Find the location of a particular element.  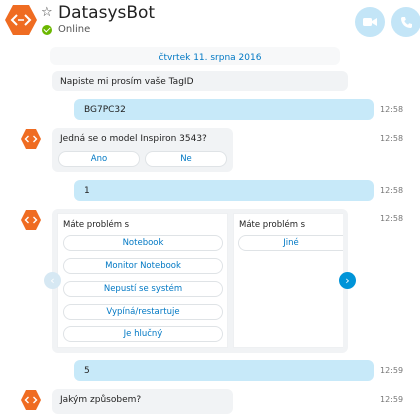

online-status-icon is located at coordinates (47, 30).